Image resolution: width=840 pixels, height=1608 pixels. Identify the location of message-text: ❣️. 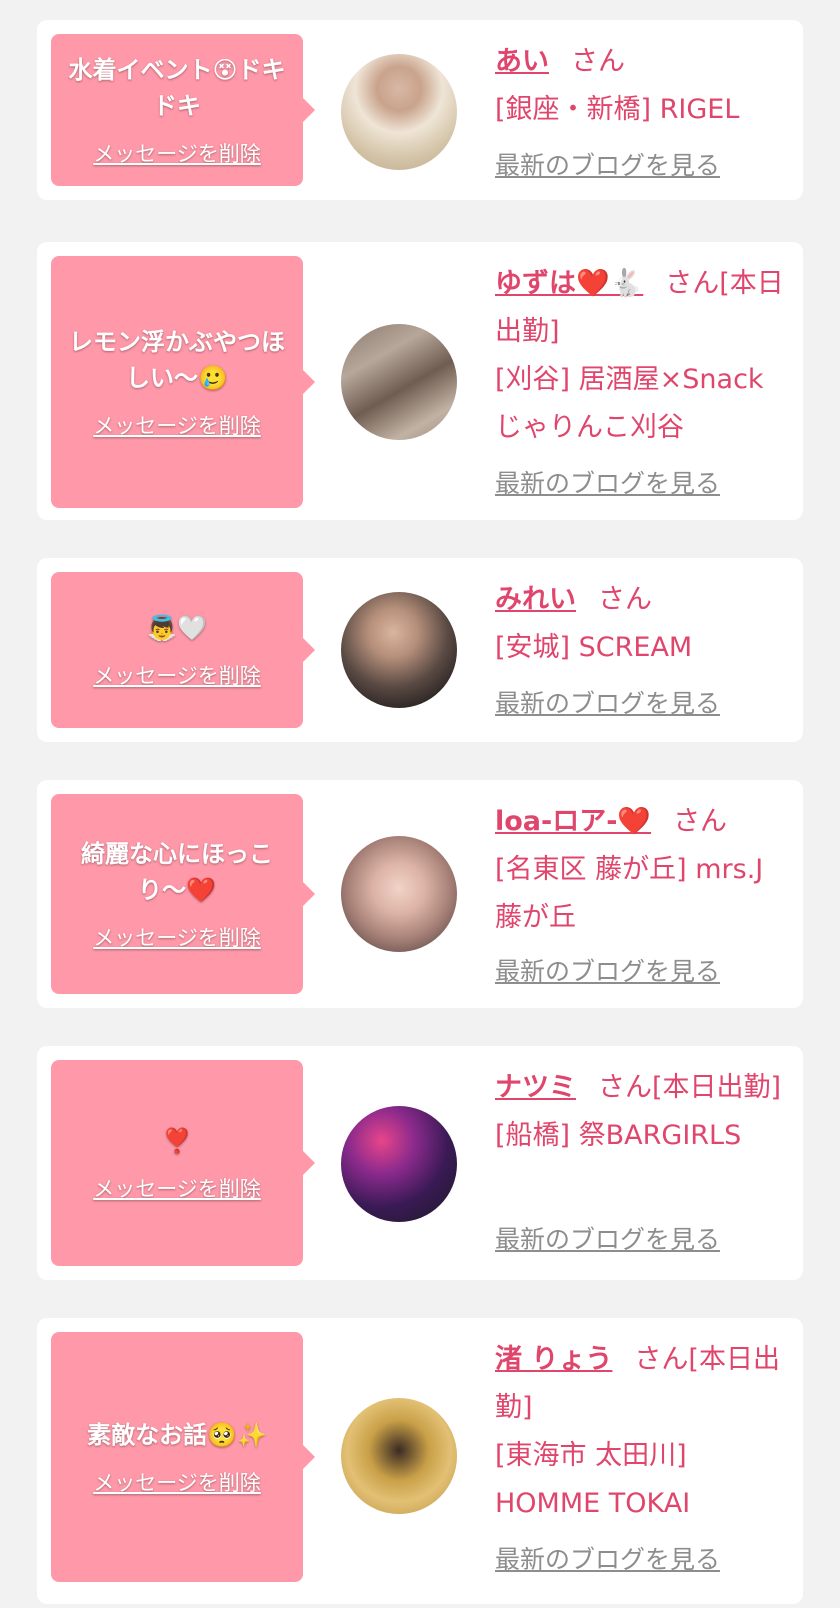
(177, 1141).